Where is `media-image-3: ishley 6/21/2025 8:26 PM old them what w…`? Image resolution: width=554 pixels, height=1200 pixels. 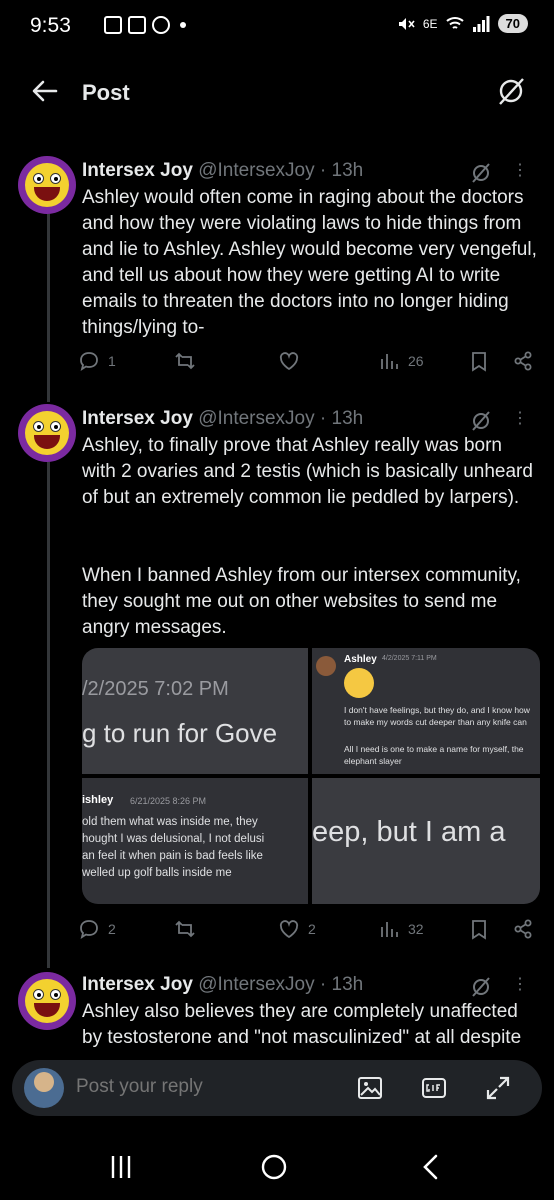 media-image-3: ishley 6/21/2025 8:26 PM old them what w… is located at coordinates (195, 841).